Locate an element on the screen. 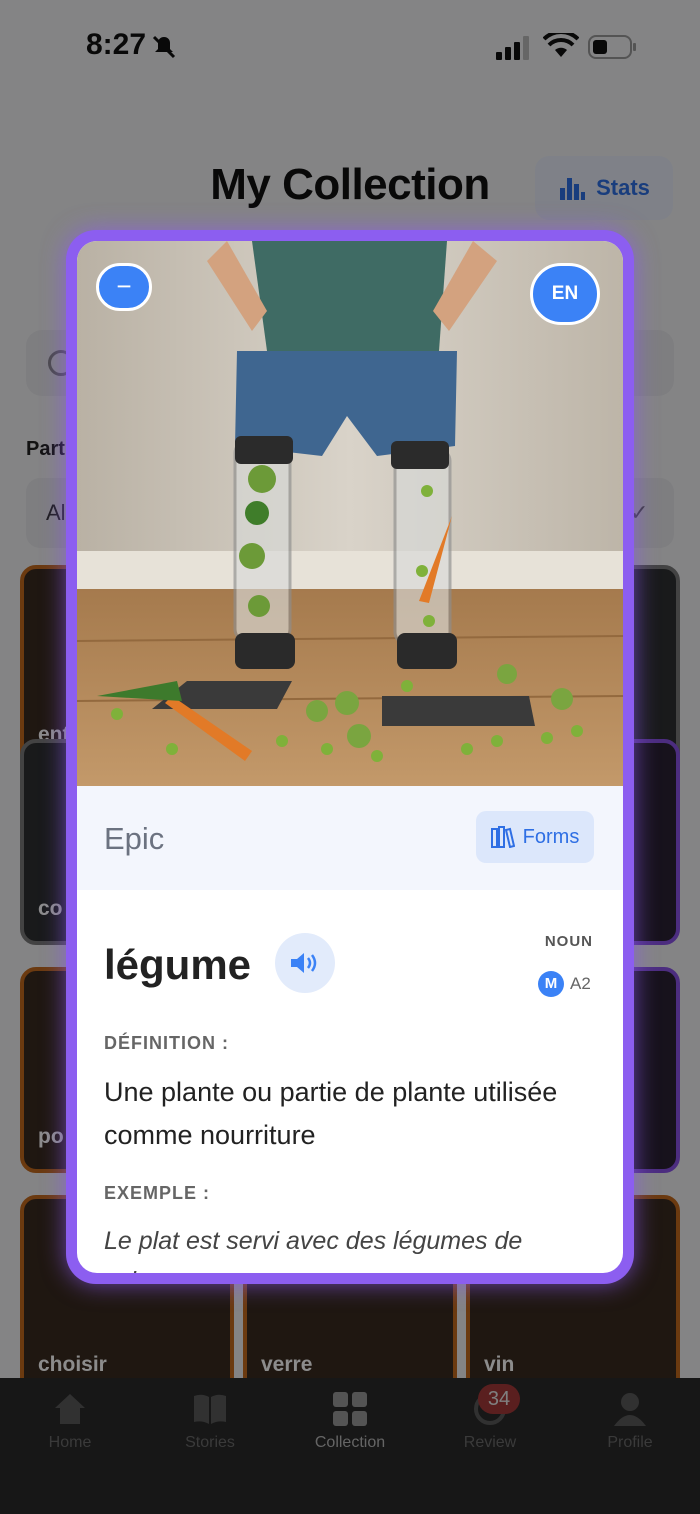 Image resolution: width=700 pixels, height=1514 pixels. gender-badge: M is located at coordinates (551, 984).